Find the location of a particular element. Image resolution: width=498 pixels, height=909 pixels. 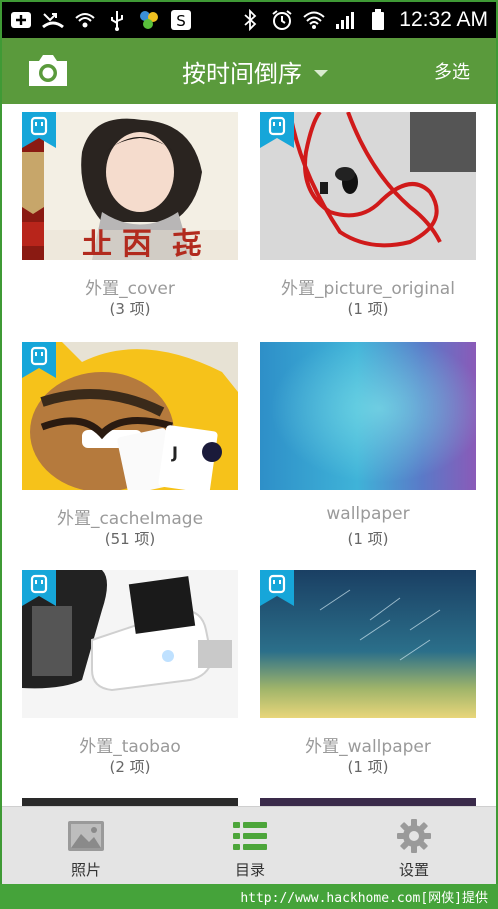

album-thumbnail: J is located at coordinates (130, 416).